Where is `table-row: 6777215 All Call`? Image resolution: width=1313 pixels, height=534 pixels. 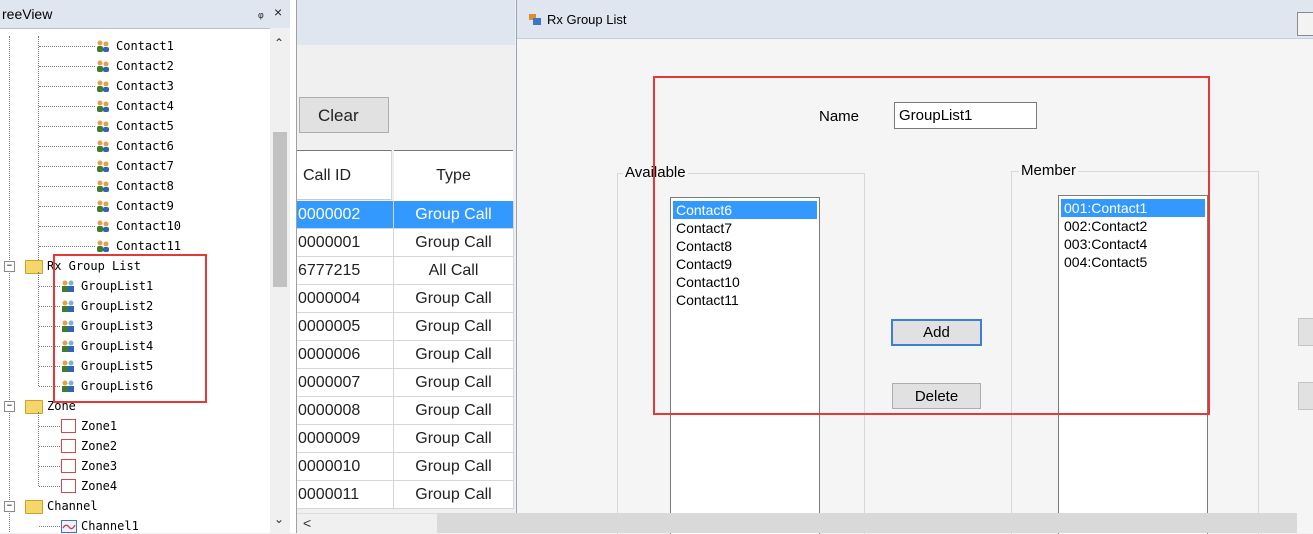 table-row: 6777215 All Call is located at coordinates (406, 271).